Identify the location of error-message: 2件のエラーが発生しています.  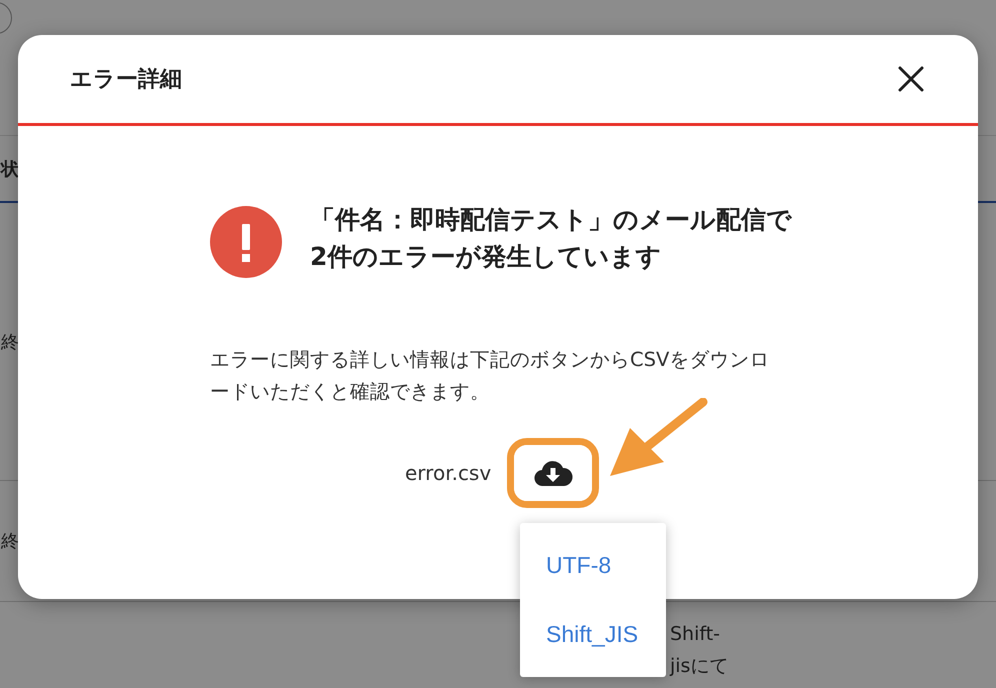
(486, 257).